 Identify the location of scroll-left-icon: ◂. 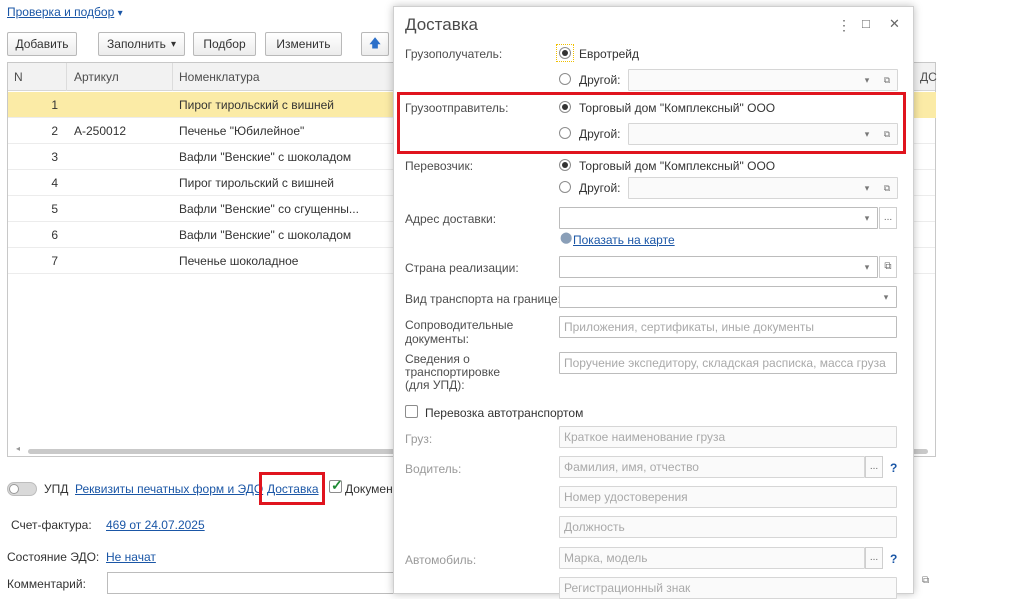
(18, 448).